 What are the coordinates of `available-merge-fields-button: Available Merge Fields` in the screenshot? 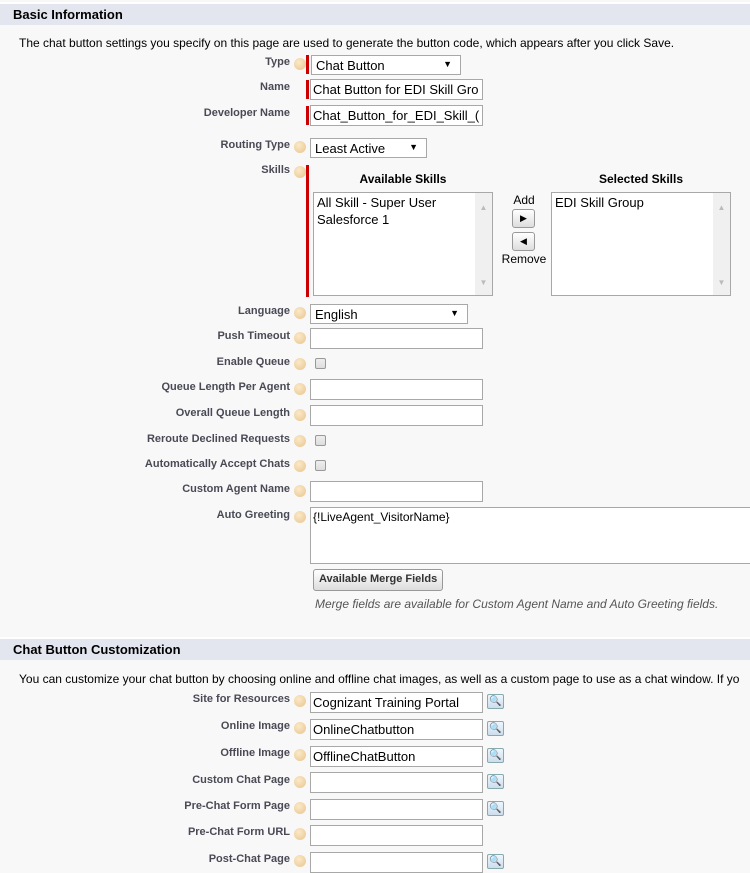 It's located at (378, 580).